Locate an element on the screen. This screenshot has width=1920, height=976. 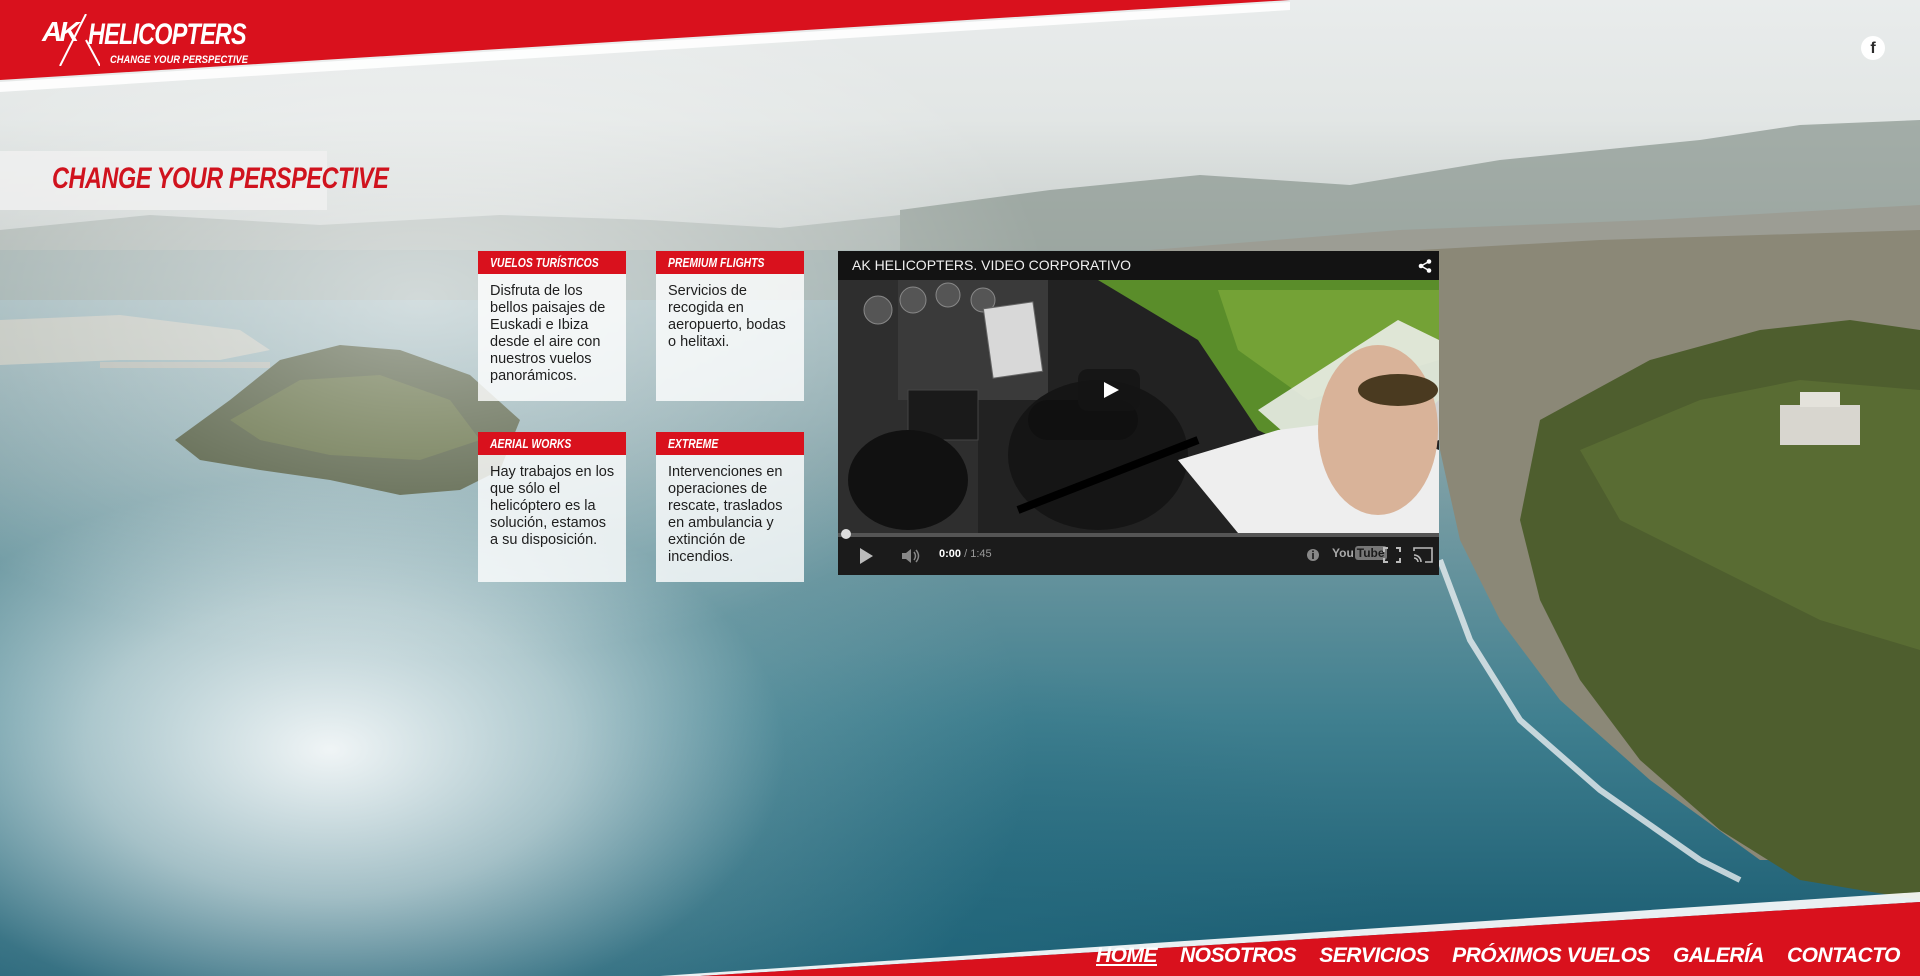
logo-title: HELICOPTERS is located at coordinates (167, 34).